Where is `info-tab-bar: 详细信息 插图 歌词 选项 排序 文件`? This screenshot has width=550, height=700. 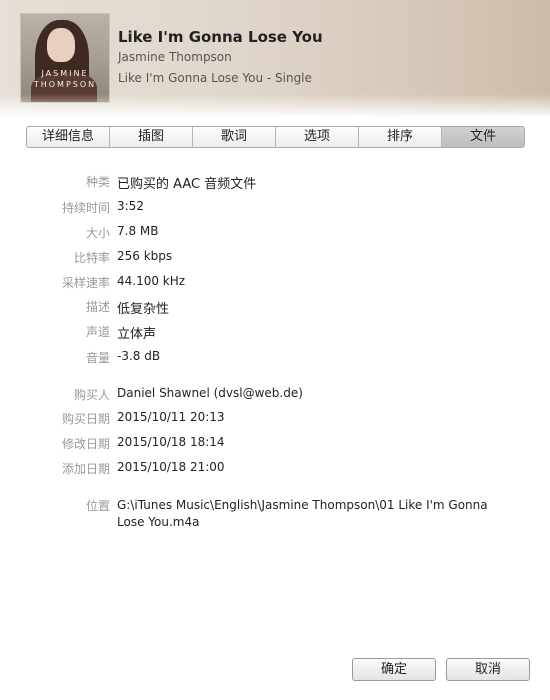
info-tab-bar: 详细信息 插图 歌词 选项 排序 文件 is located at coordinates (275, 137).